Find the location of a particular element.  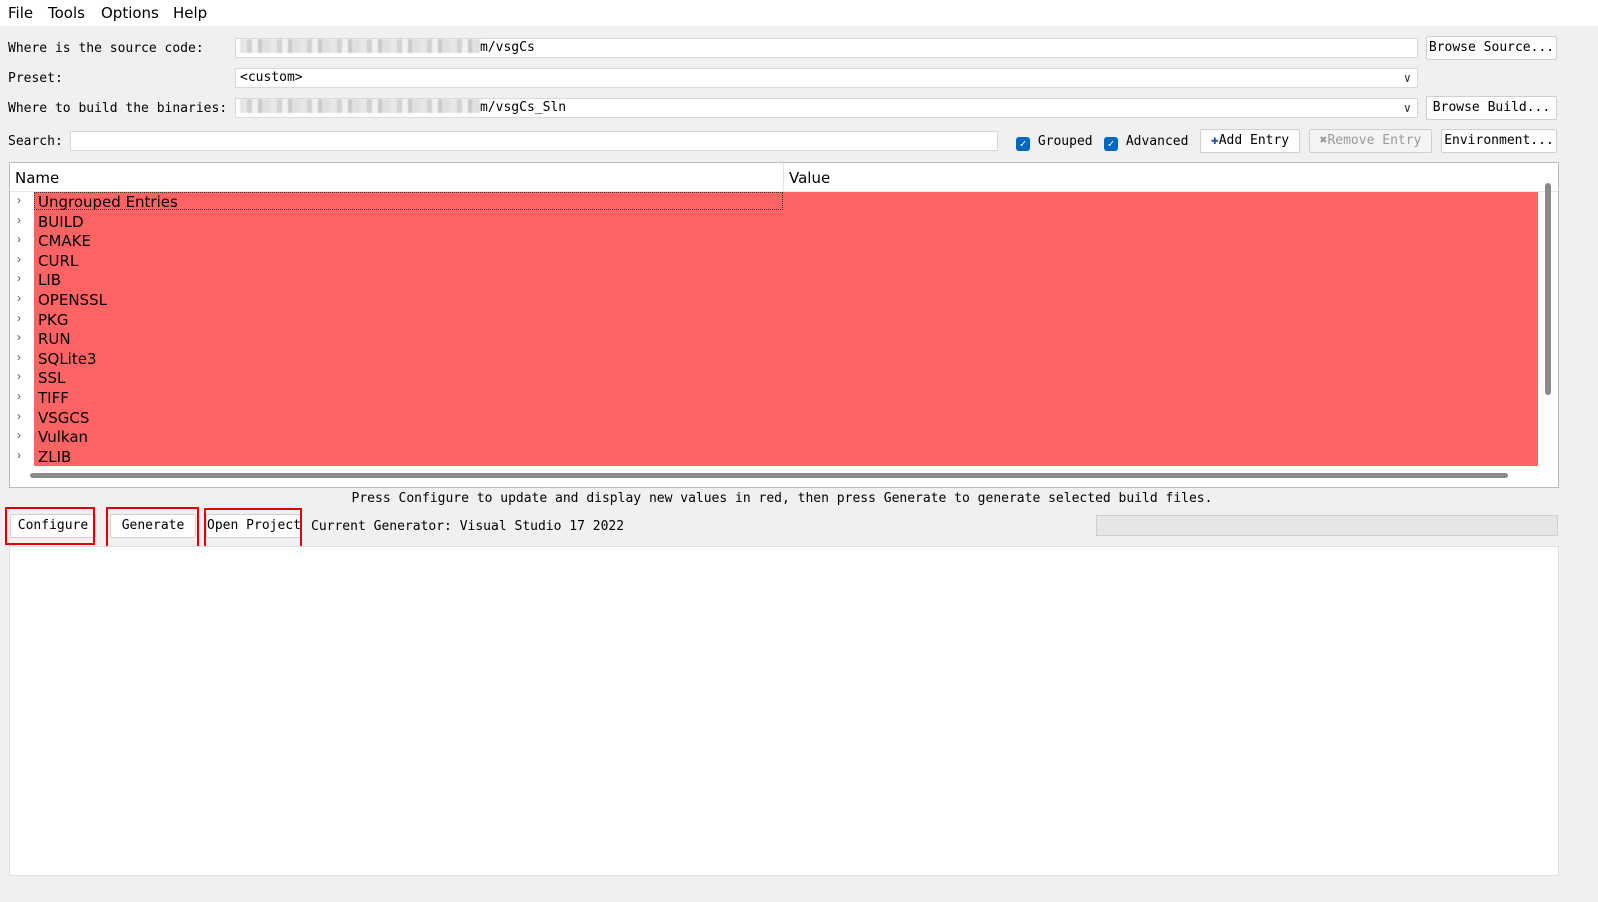

plus-icon: ✚ is located at coordinates (1214, 140).